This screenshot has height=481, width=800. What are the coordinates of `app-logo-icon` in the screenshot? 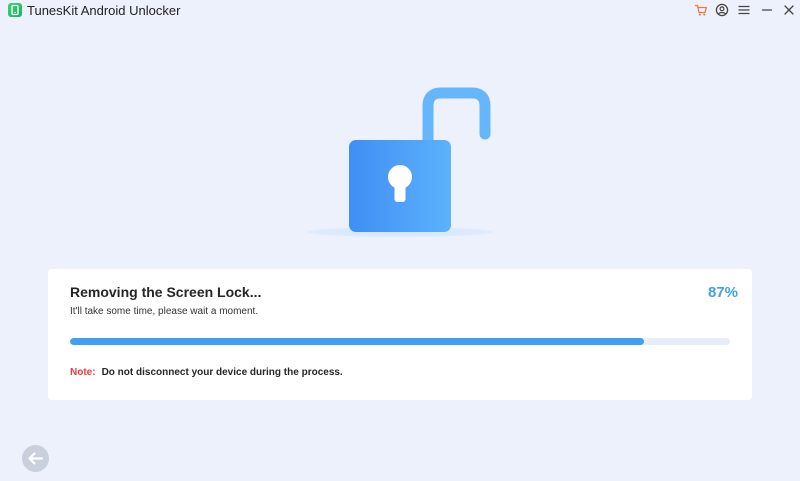 It's located at (15, 10).